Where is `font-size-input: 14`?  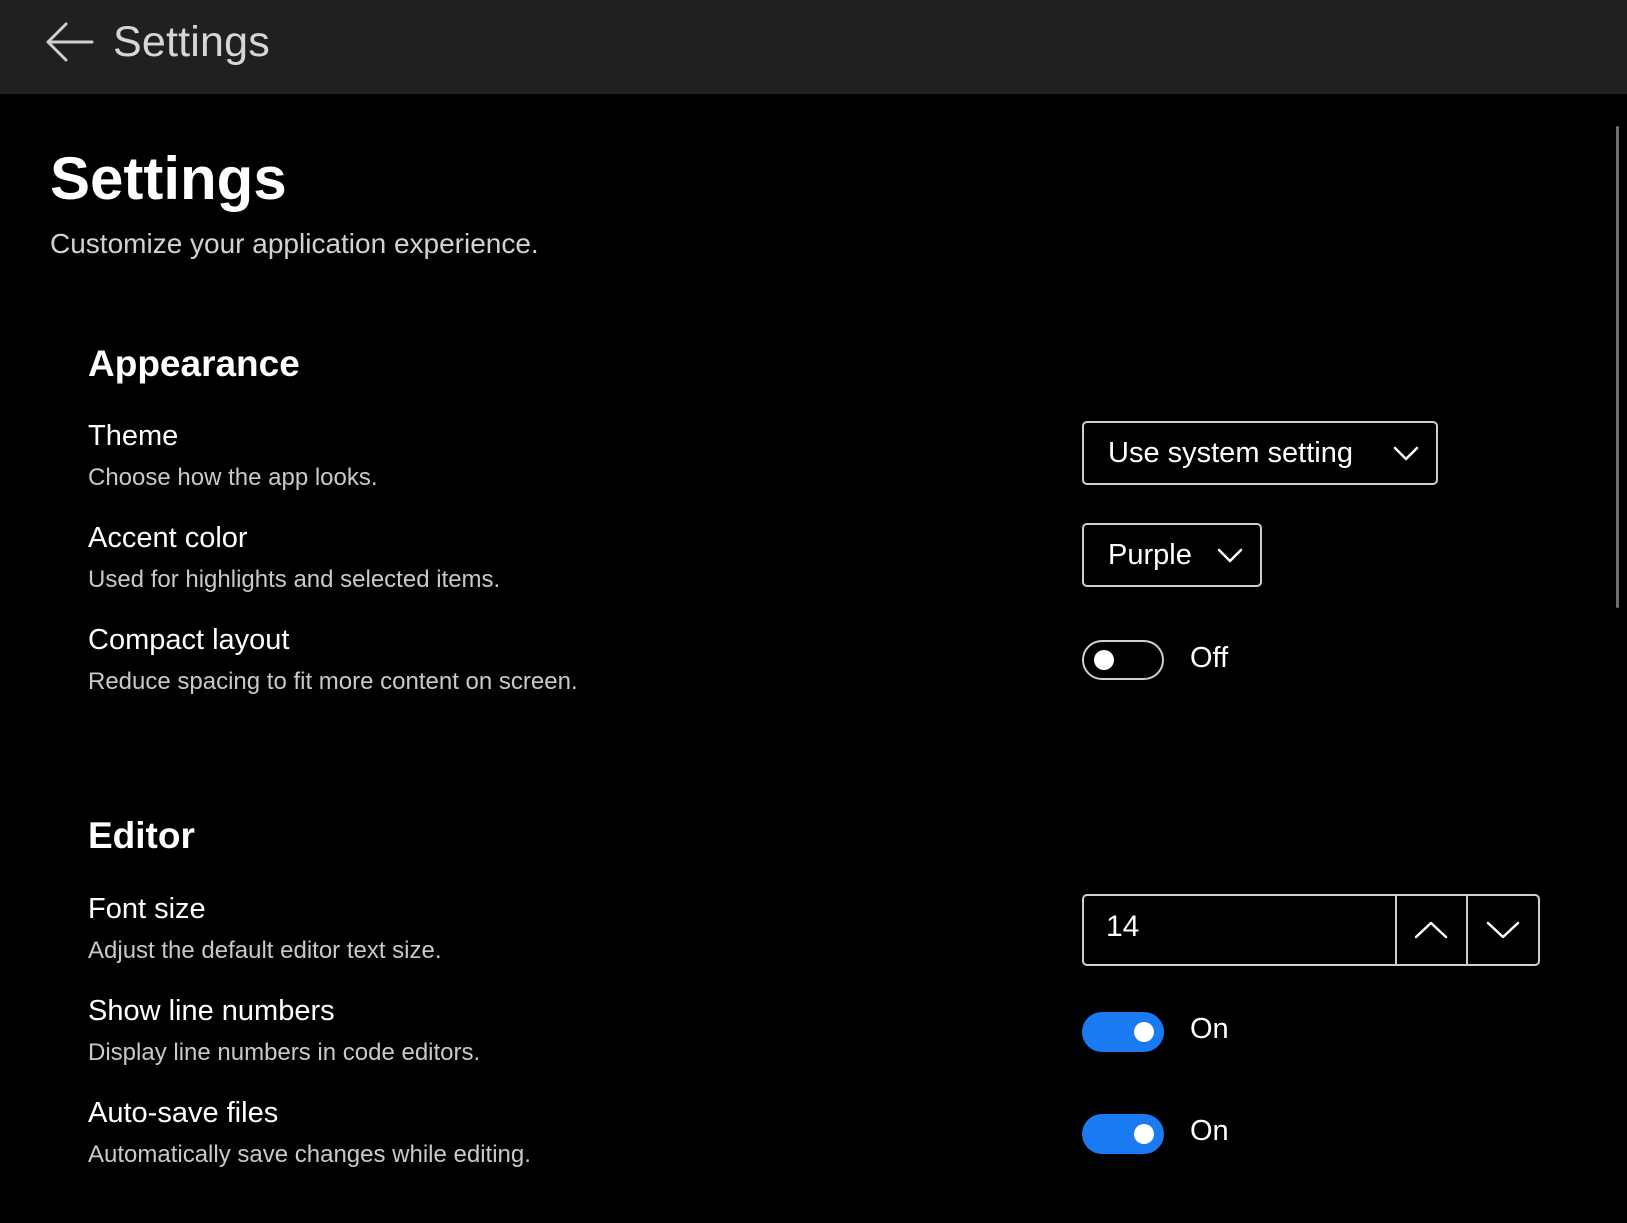
font-size-input: 14 is located at coordinates (1240, 930).